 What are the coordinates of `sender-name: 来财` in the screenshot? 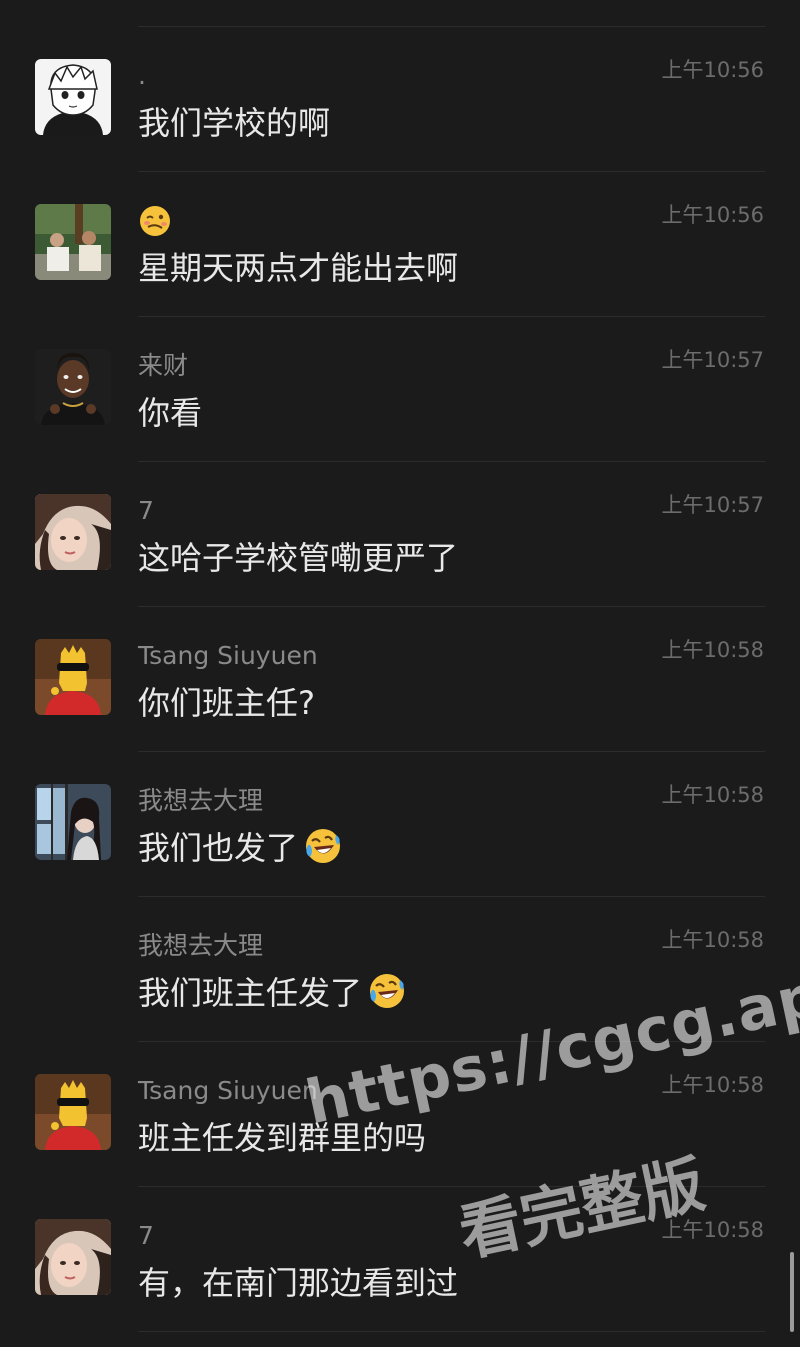 It's located at (163, 365).